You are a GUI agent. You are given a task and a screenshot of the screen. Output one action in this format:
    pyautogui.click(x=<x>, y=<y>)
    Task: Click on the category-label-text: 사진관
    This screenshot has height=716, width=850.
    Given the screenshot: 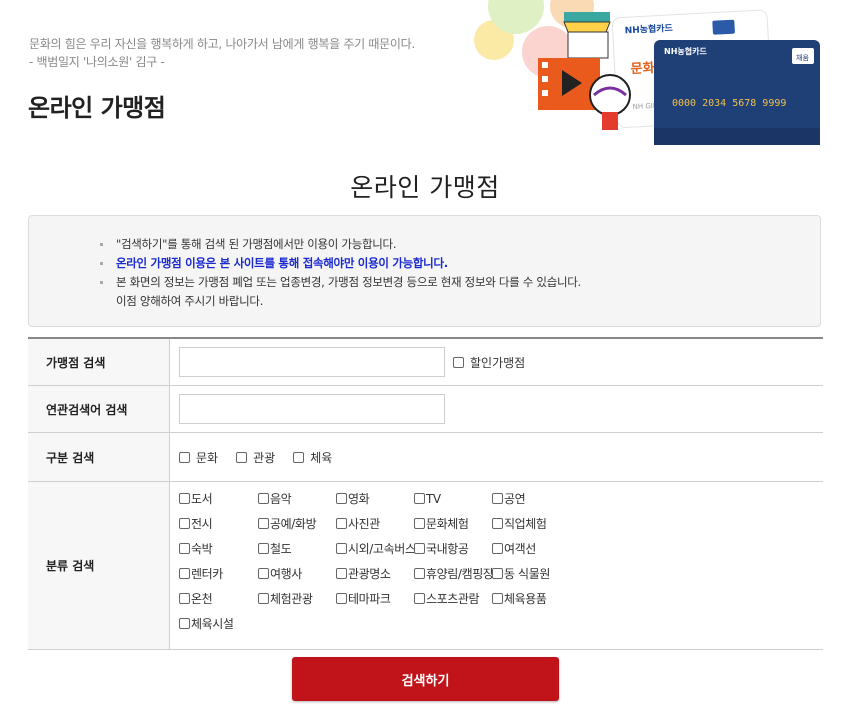 What is the action you would take?
    pyautogui.click(x=364, y=524)
    